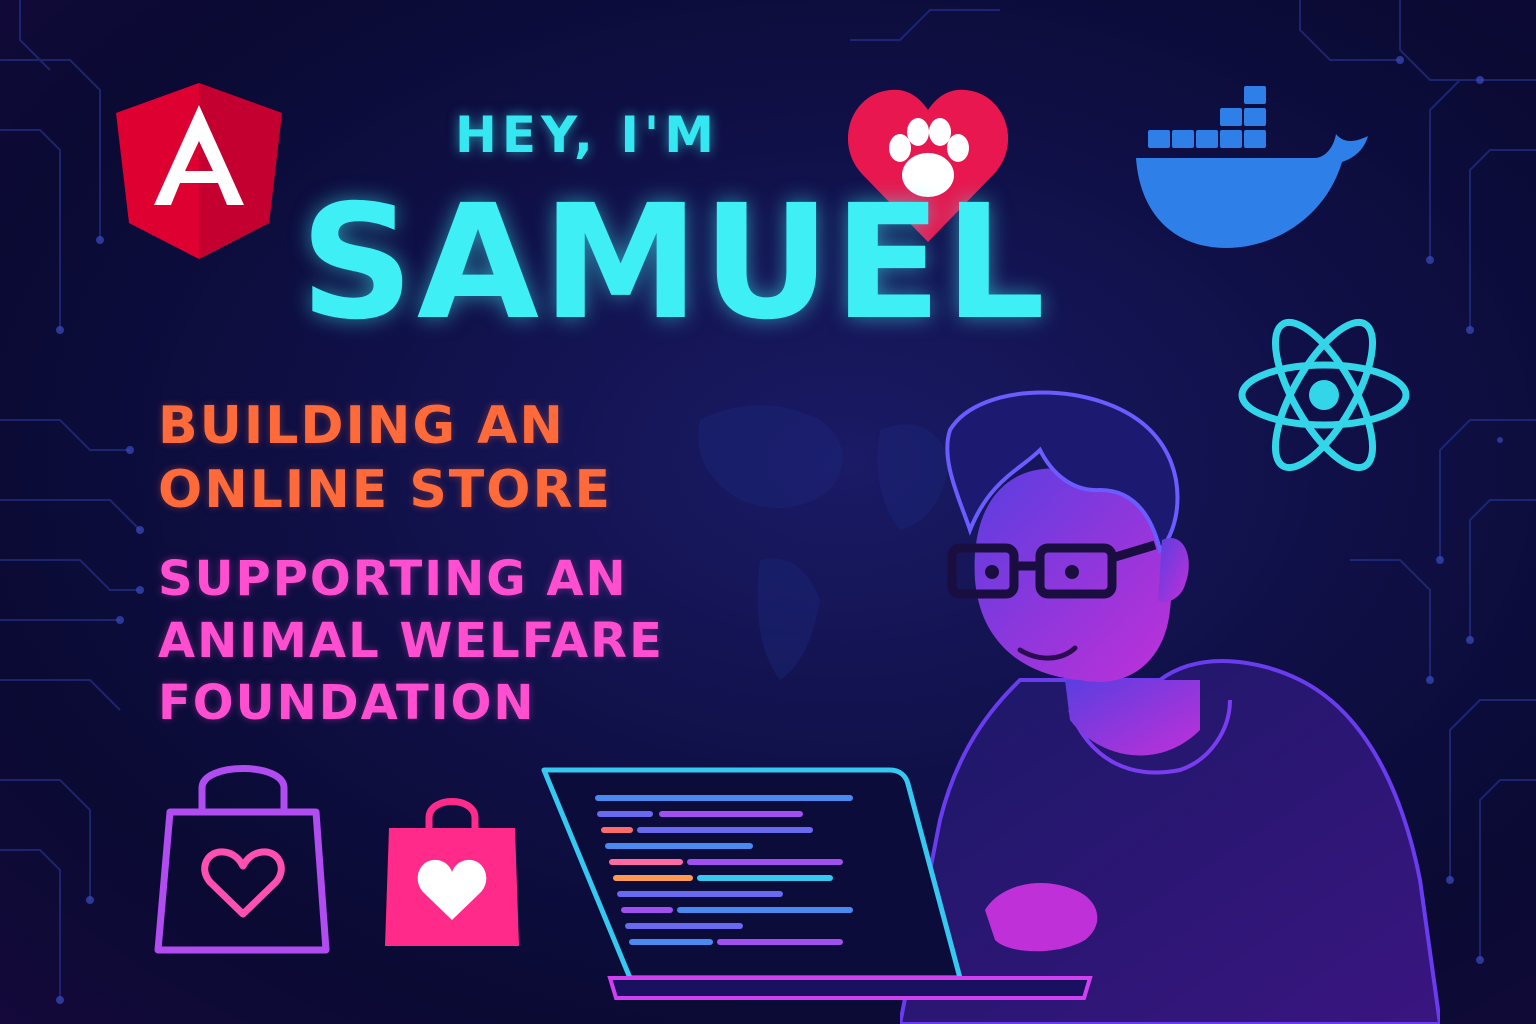  What do you see at coordinates (385, 490) in the screenshot?
I see `tagline-line-2: ONLINE STORE` at bounding box center [385, 490].